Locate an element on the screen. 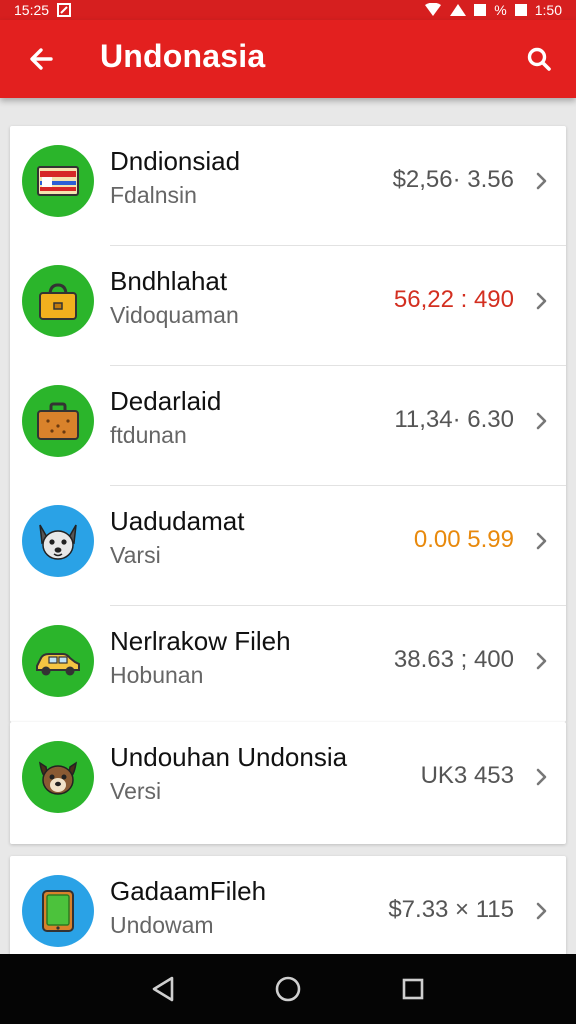  list-item: Undouhan Undonsia Versi UK3 453 is located at coordinates (288, 782).